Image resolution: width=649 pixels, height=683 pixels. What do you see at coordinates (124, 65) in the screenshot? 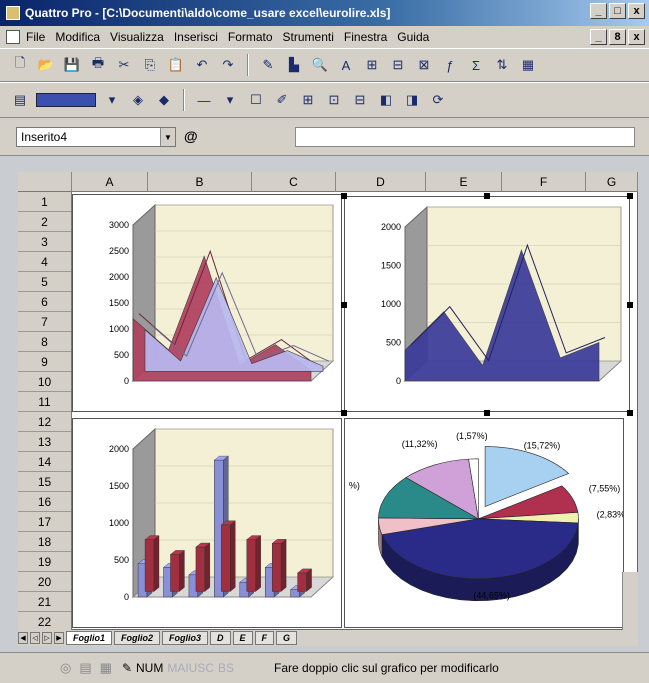
I see `cut-icon: ✂` at bounding box center [124, 65].